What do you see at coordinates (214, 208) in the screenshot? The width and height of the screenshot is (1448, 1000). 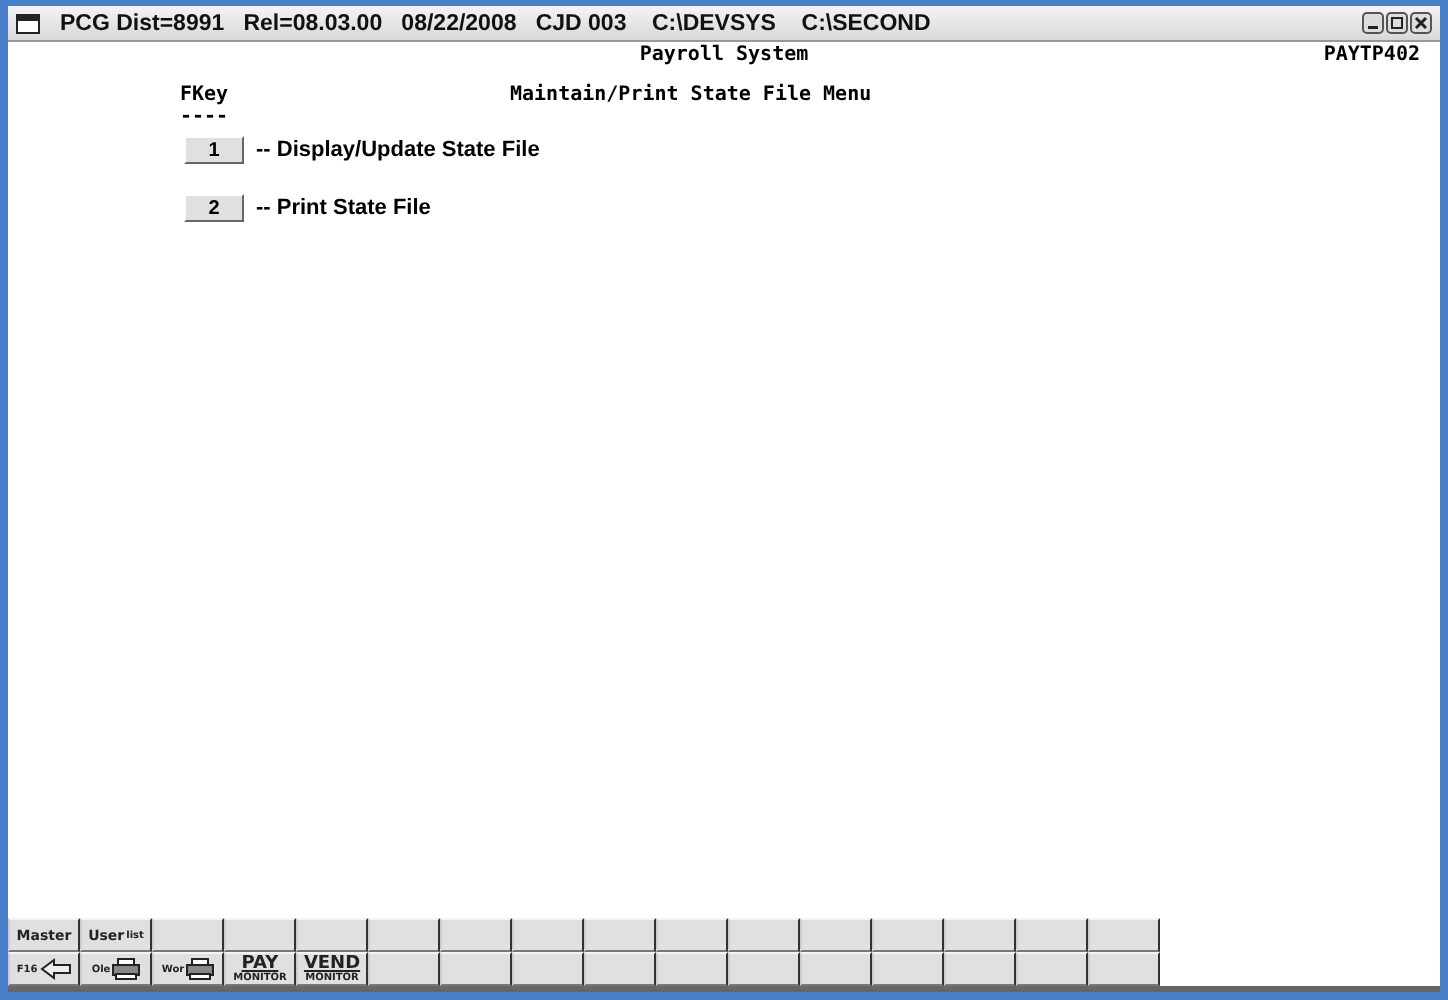 I see `fkey-button: 2` at bounding box center [214, 208].